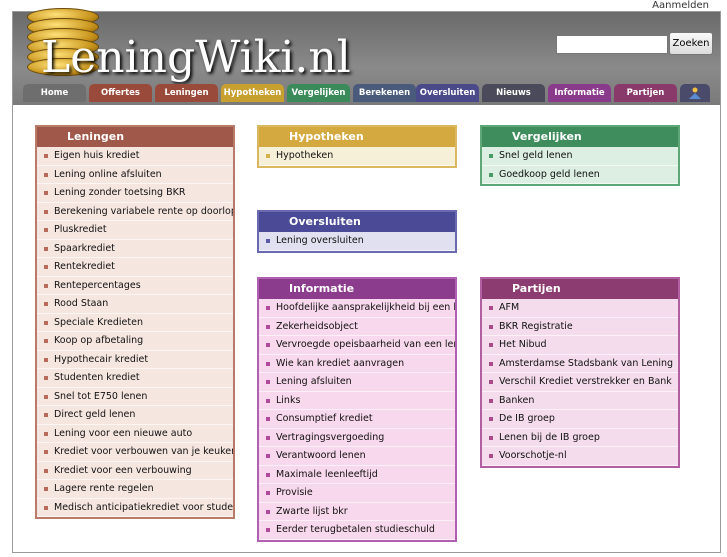 Image resolution: width=727 pixels, height=557 pixels. Describe the element at coordinates (695, 93) in the screenshot. I see `tab-user-icon` at that location.